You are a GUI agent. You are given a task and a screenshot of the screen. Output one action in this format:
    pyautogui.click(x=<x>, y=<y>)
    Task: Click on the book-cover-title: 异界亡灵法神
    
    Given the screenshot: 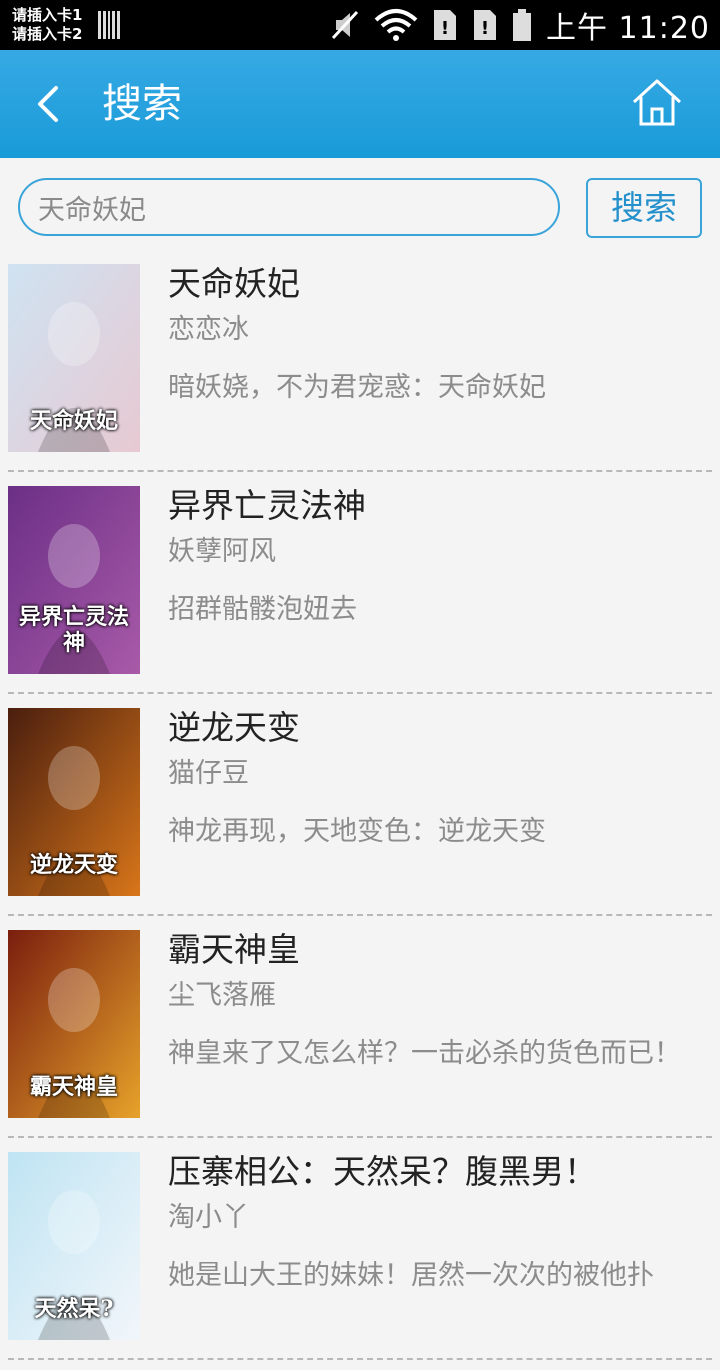 What is the action you would take?
    pyautogui.click(x=73, y=630)
    